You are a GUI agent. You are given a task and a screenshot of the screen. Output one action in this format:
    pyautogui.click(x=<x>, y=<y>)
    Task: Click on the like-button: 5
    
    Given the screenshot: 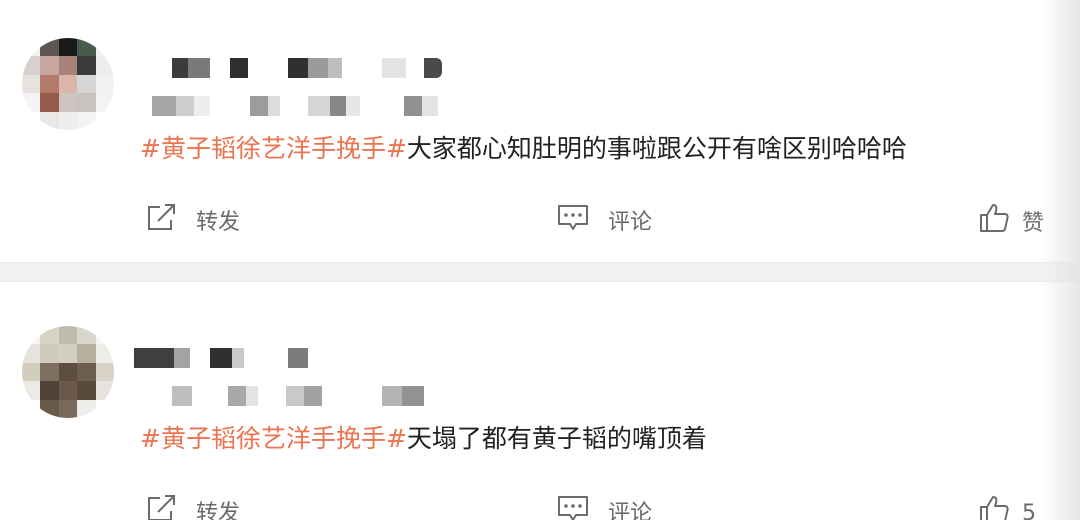 What is the action you would take?
    pyautogui.click(x=1007, y=508)
    